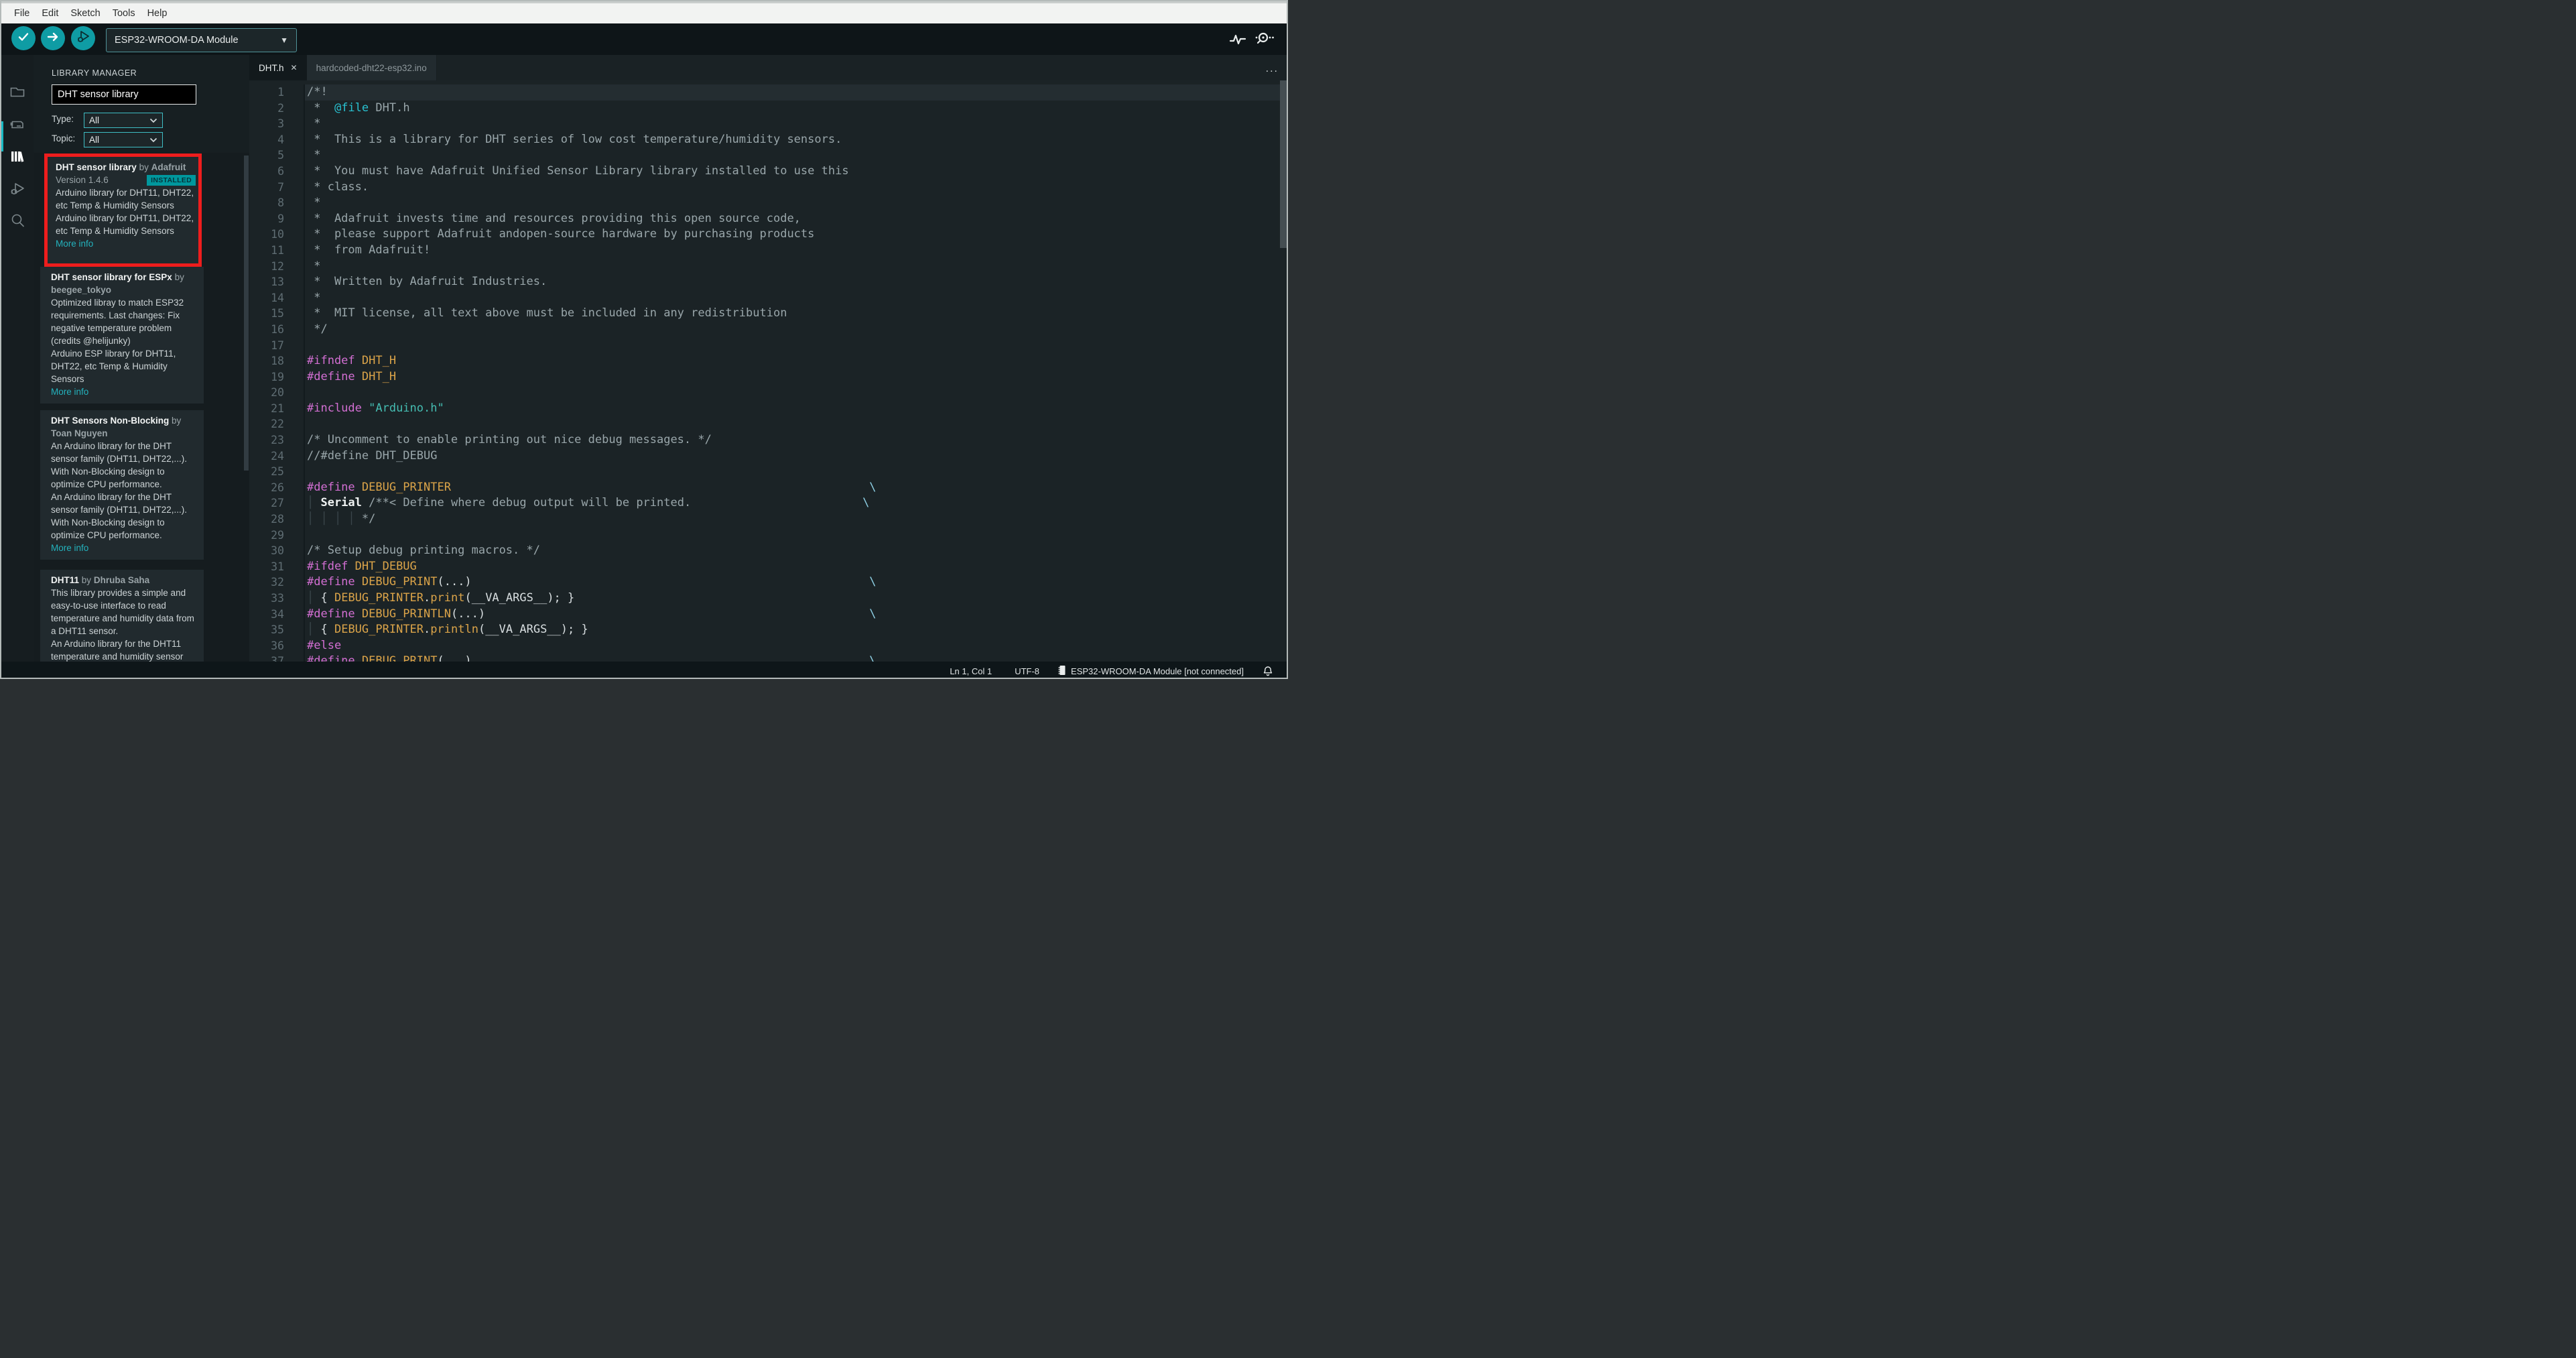 The width and height of the screenshot is (2576, 1358). What do you see at coordinates (22, 13) in the screenshot?
I see `menu-item-file: File` at bounding box center [22, 13].